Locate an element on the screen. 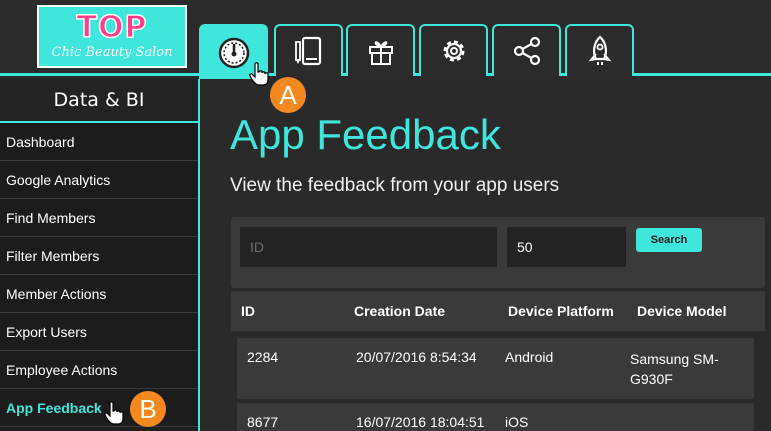 The height and width of the screenshot is (431, 771). annotation-marker-b: B is located at coordinates (148, 409).